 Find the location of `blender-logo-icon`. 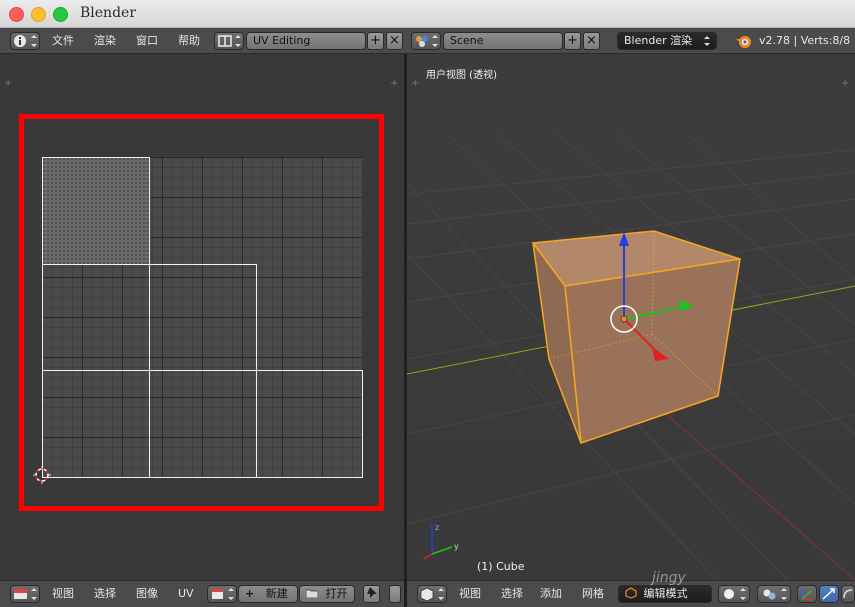

blender-logo-icon is located at coordinates (743, 42).